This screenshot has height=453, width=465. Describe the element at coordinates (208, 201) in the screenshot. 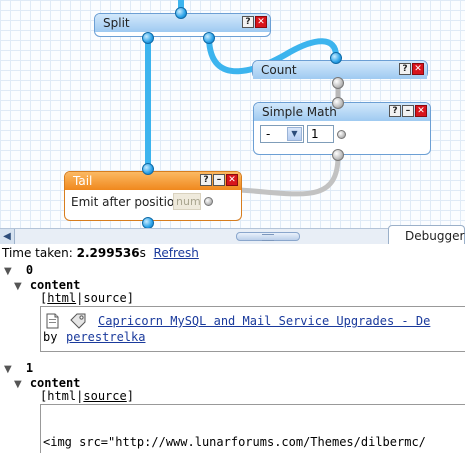

I see `tail-position-terminal` at that location.